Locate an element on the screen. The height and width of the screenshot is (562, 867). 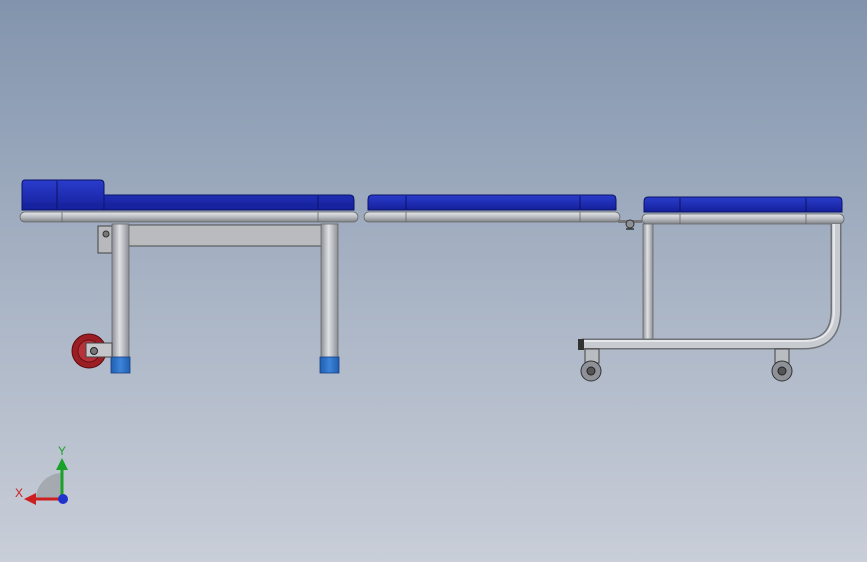
caster-left is located at coordinates (591, 365).